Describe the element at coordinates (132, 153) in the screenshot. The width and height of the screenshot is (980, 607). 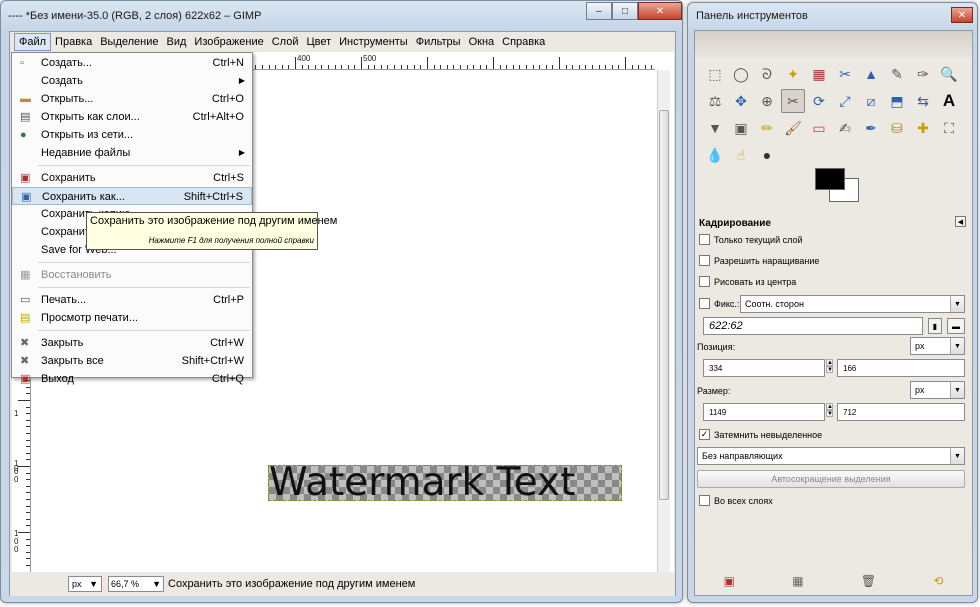
I see `file-menu-item: Недавние файлы ▶` at that location.